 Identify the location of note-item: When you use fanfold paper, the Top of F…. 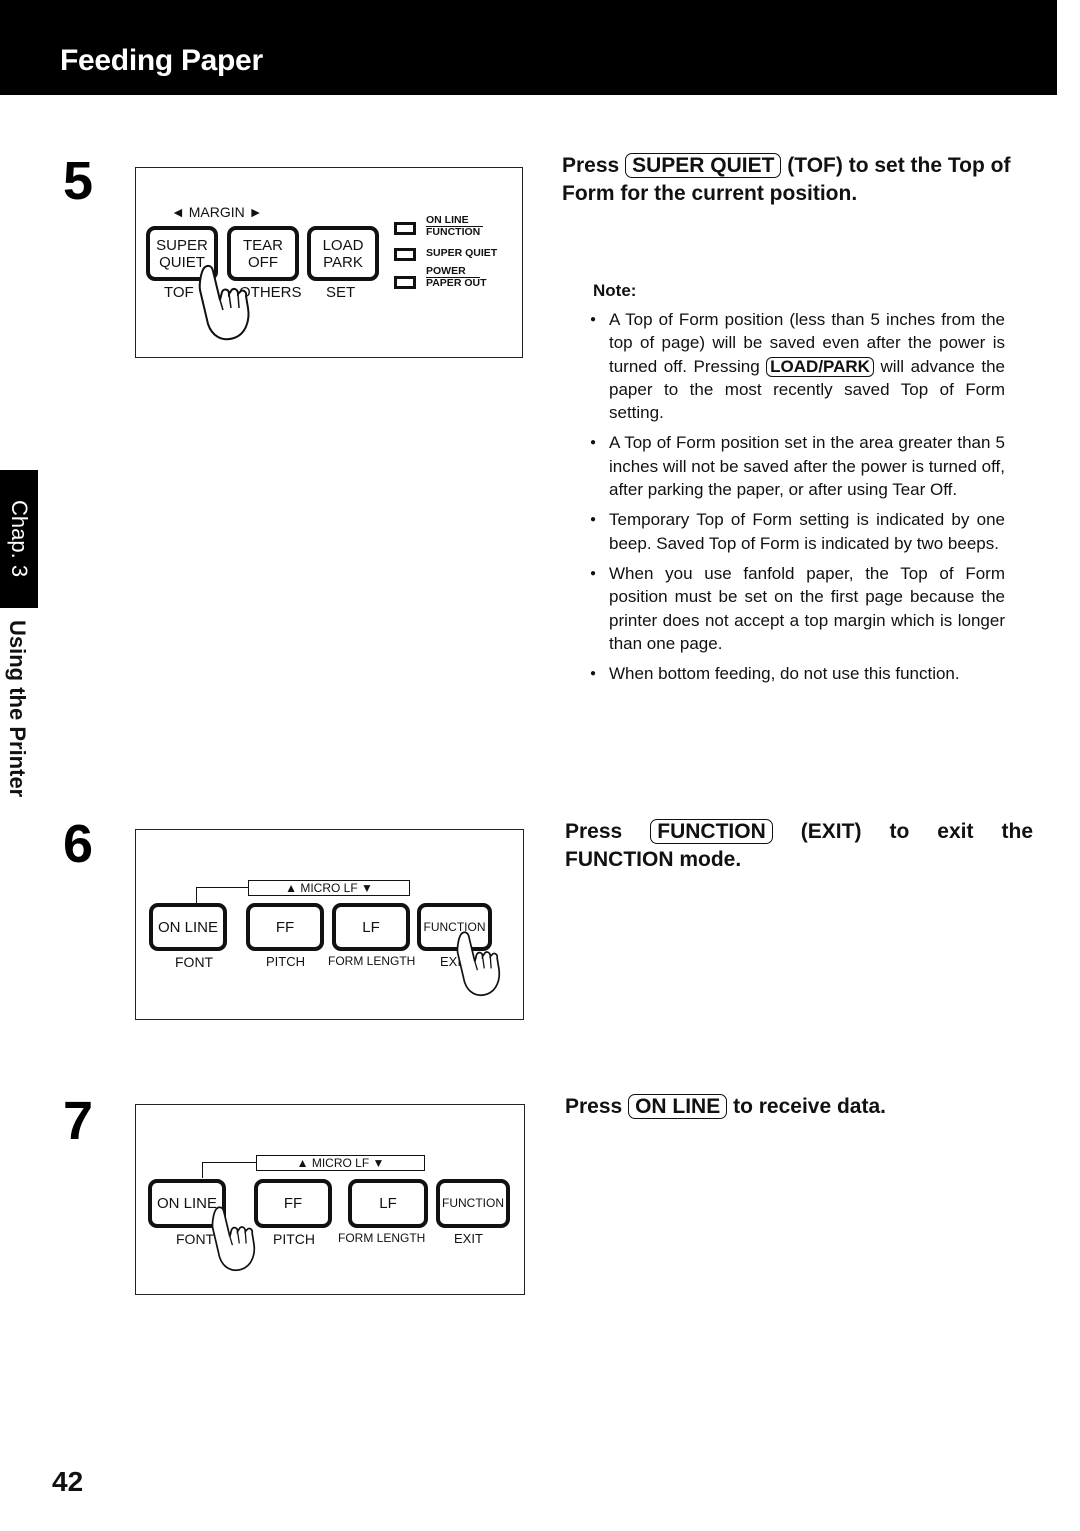
(797, 608).